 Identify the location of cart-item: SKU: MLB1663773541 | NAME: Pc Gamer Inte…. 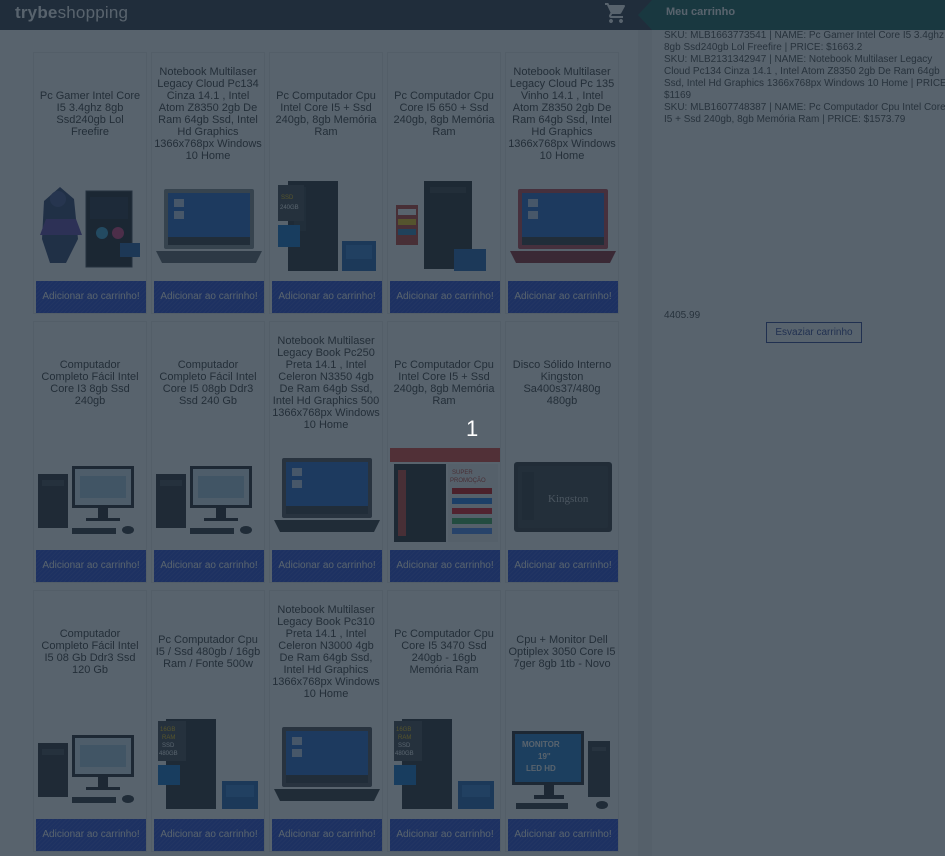
(804, 42).